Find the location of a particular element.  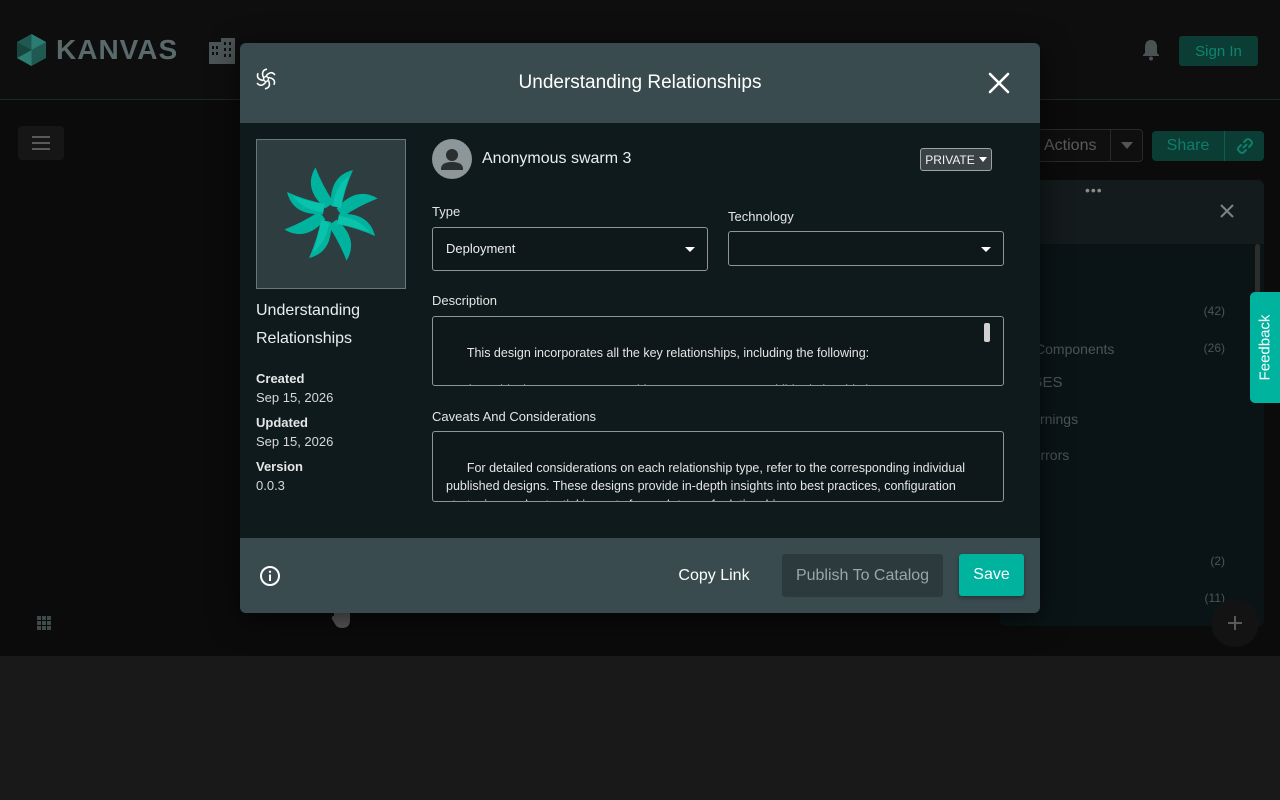

caveats-label: Caveats And Considerations is located at coordinates (514, 416).